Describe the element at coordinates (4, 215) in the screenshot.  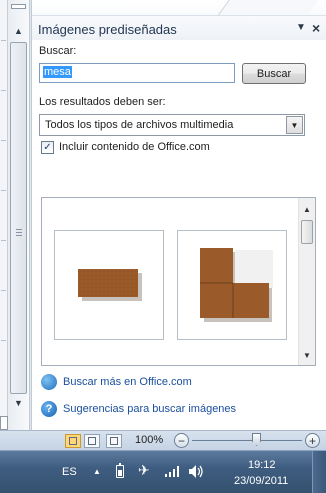
I see `left-ruler` at that location.